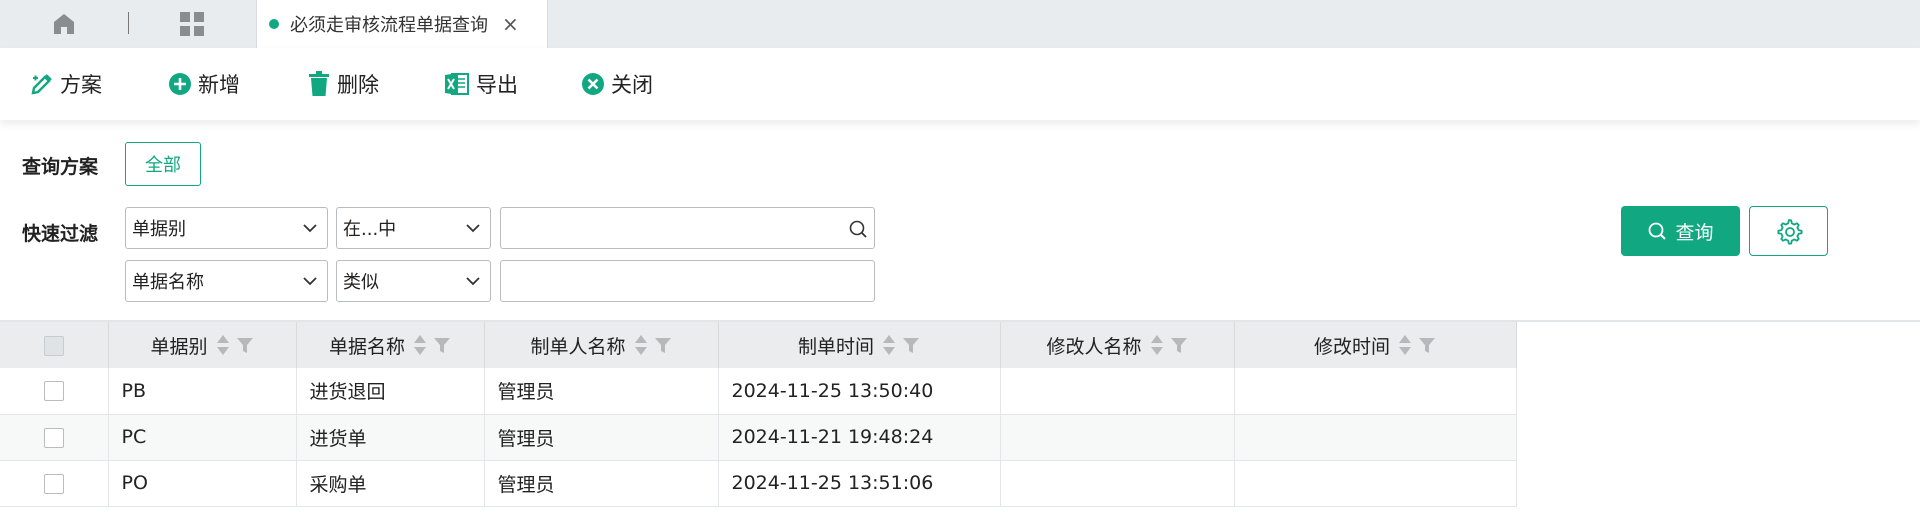  I want to click on filter-field-value-1: 单据别, so click(159, 229).